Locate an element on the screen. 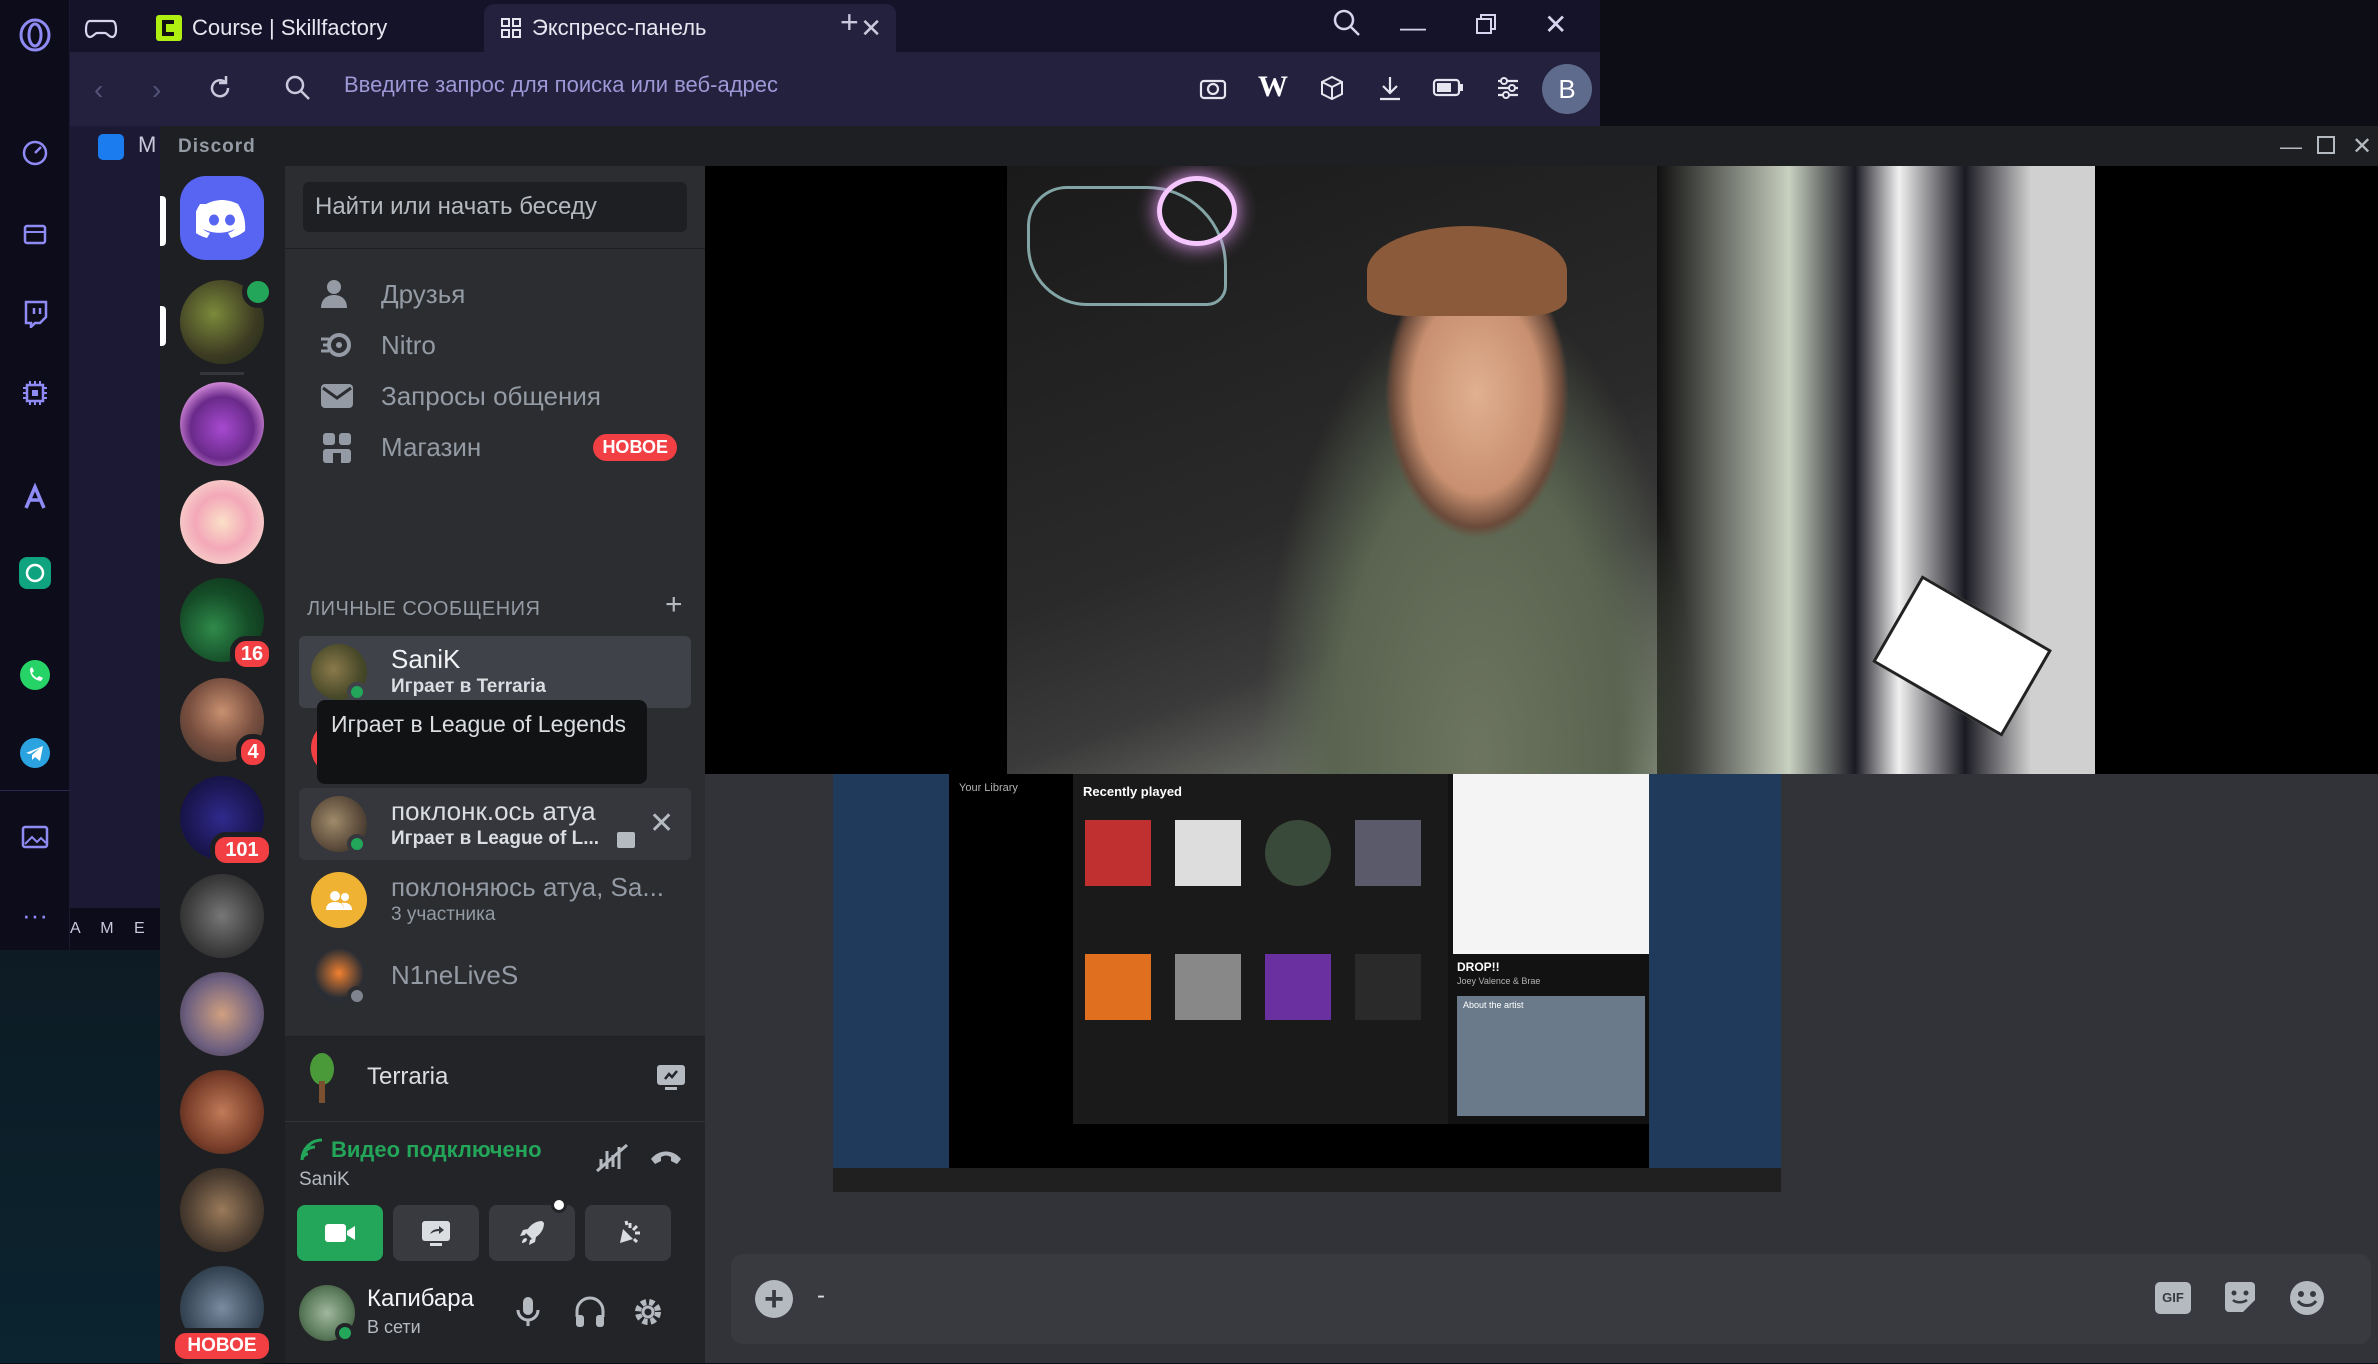 The height and width of the screenshot is (1364, 2378). nav-label: Друзья is located at coordinates (423, 293).